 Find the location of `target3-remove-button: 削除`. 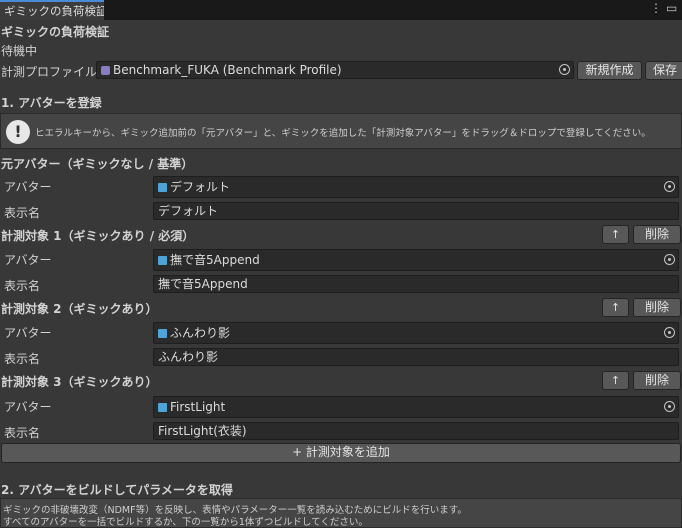

target3-remove-button: 削除 is located at coordinates (657, 380).